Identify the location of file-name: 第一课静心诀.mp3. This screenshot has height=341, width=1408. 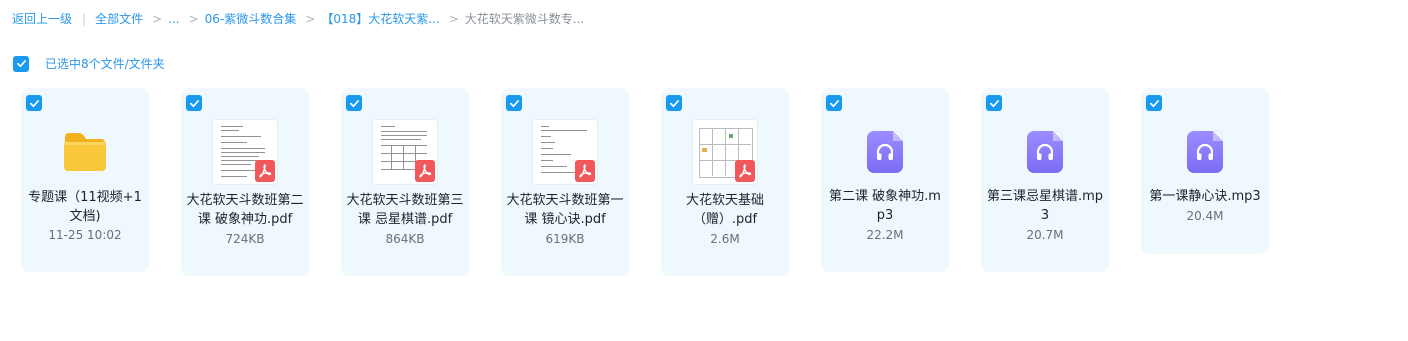
(1205, 196).